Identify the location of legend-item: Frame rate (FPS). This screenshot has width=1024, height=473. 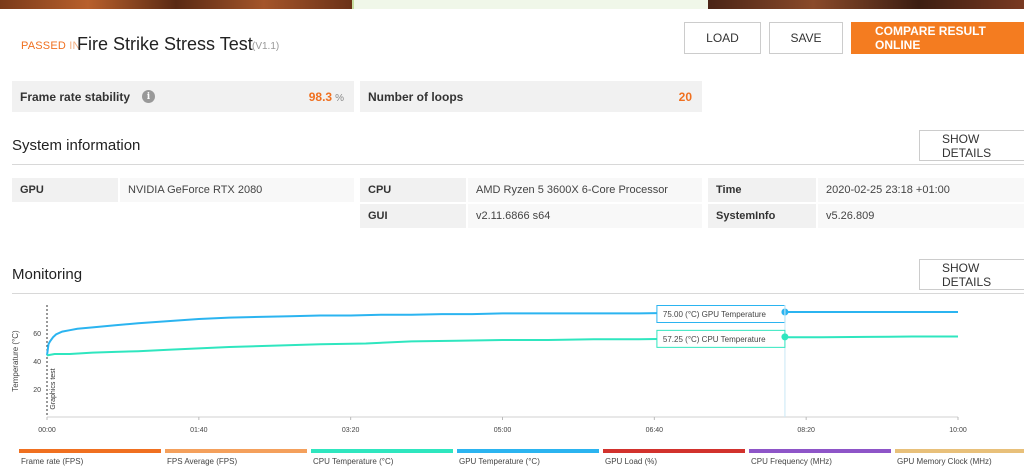
(90, 461).